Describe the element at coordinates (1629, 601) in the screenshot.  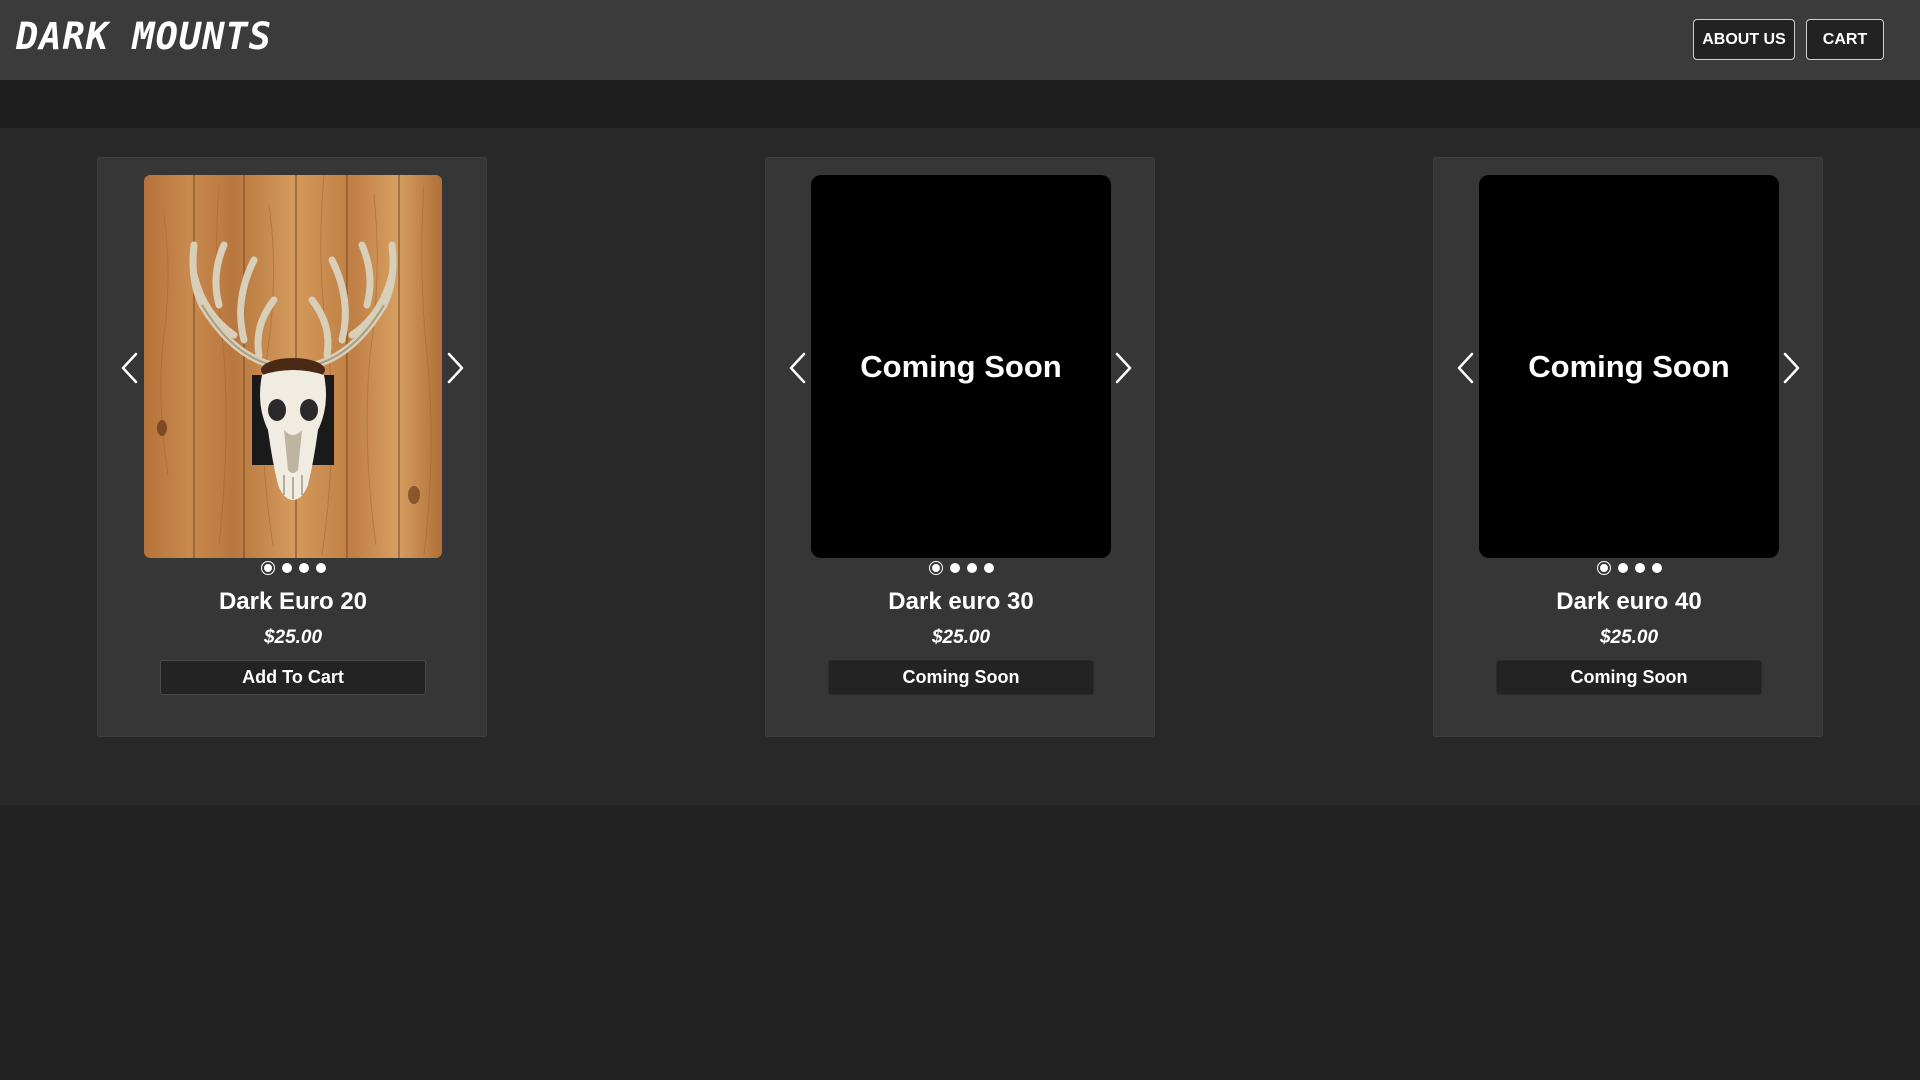
I see `product-name: Dark euro 40` at that location.